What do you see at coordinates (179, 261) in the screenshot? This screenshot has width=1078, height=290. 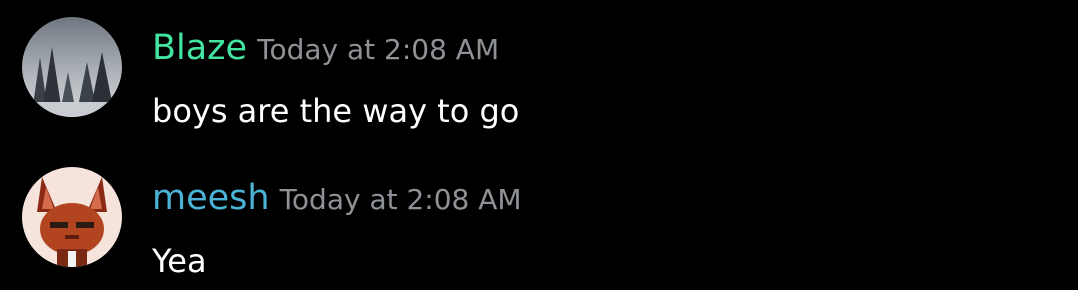 I see `message-text: Yea` at bounding box center [179, 261].